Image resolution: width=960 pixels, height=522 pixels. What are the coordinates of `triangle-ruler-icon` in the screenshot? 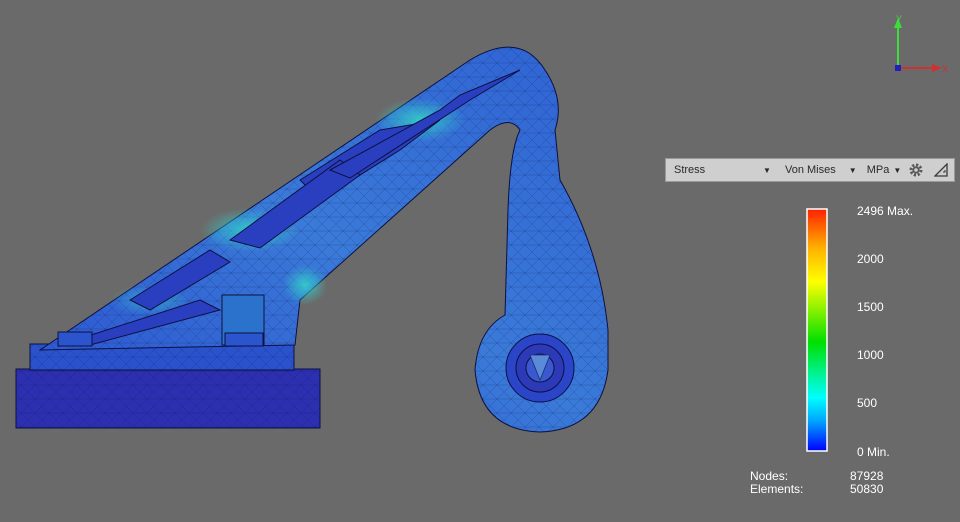 It's located at (941, 170).